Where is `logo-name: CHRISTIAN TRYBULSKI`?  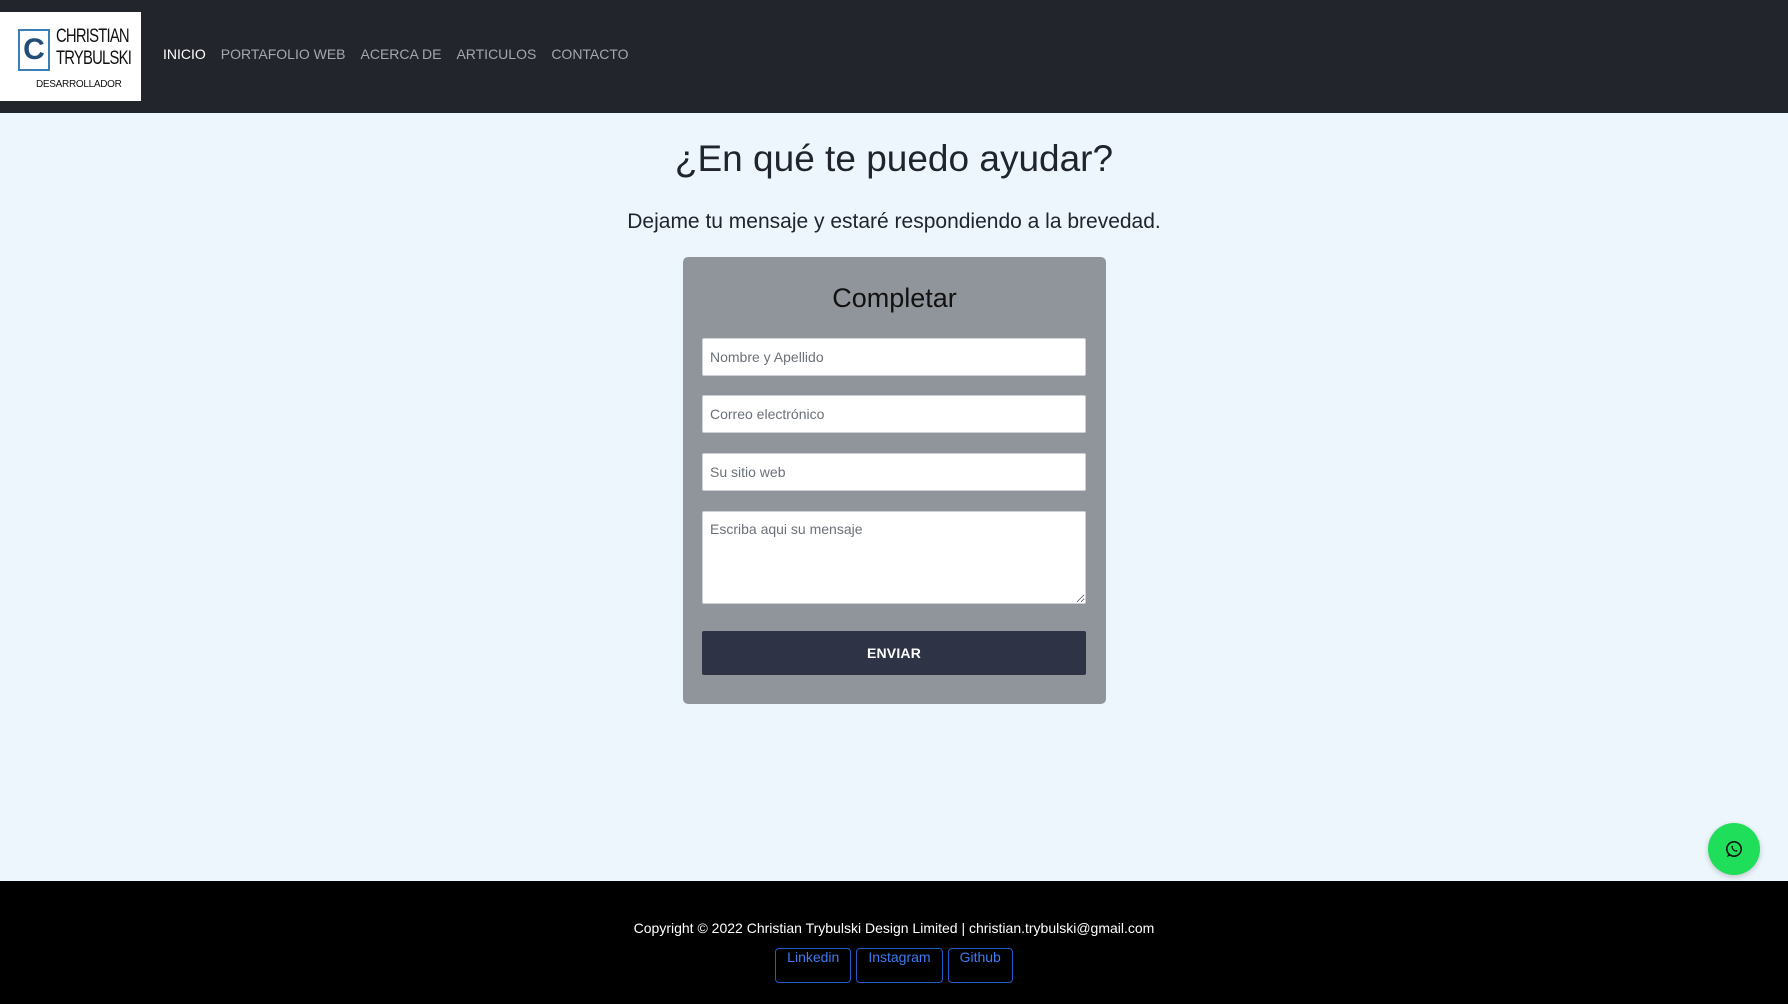
logo-name: CHRISTIAN TRYBULSKI is located at coordinates (94, 48).